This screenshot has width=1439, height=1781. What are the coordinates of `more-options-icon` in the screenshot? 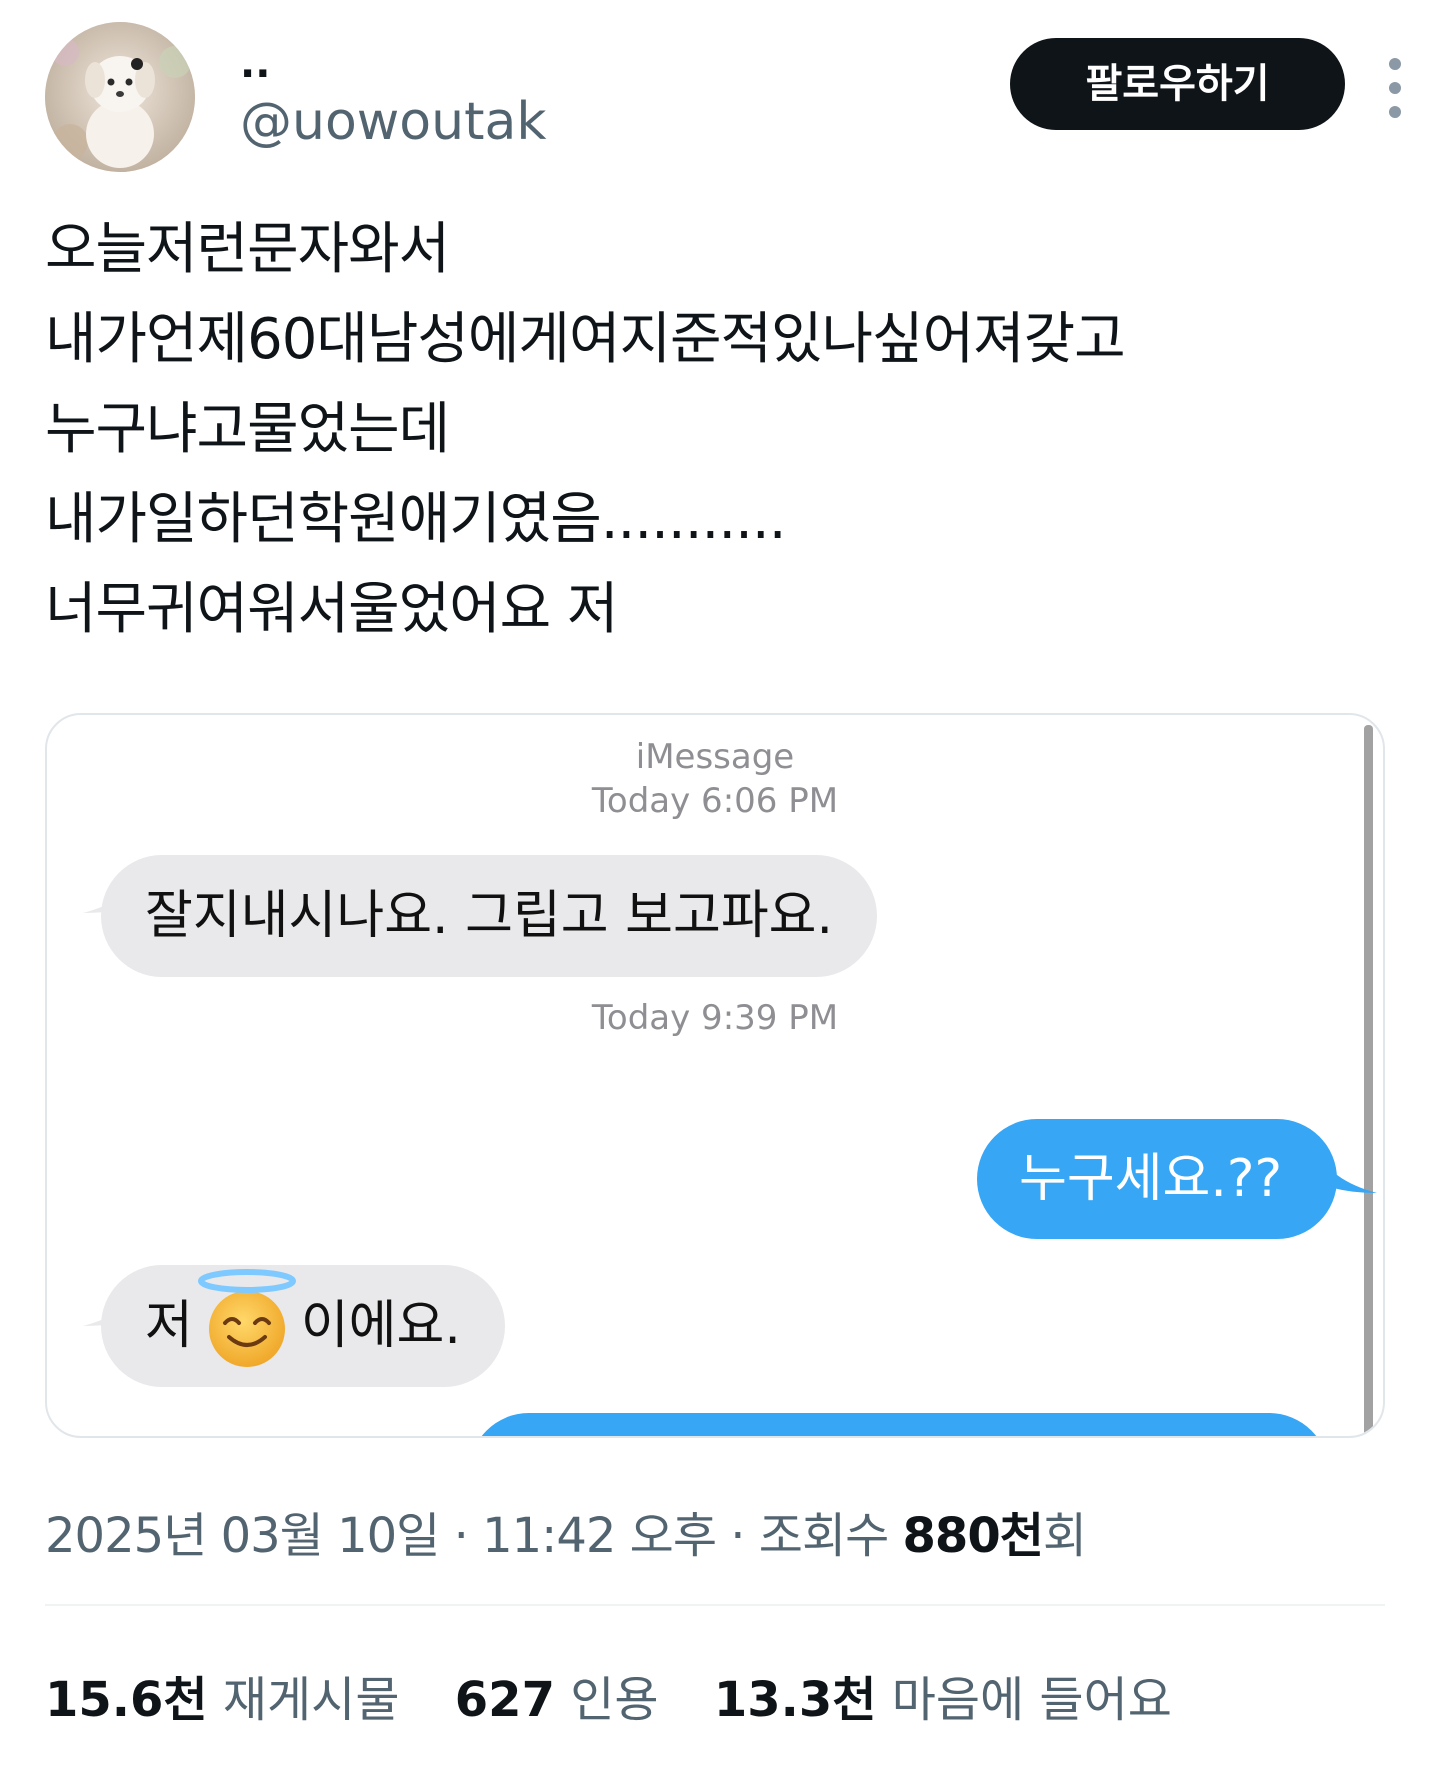 It's located at (1395, 88).